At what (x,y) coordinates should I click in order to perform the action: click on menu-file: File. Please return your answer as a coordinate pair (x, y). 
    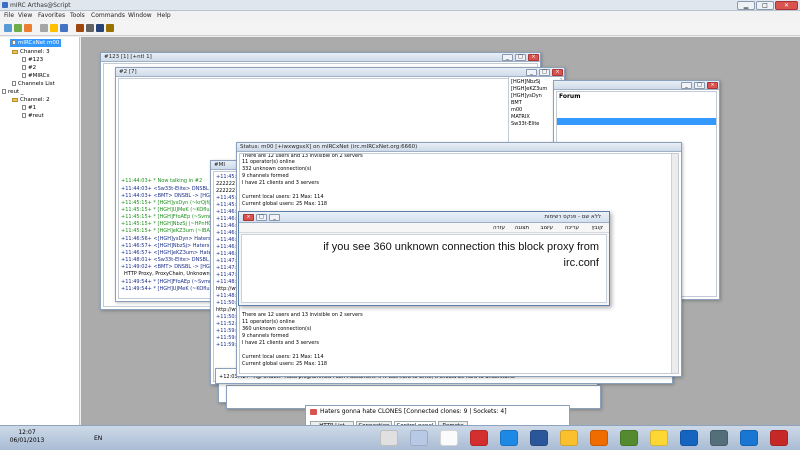
    Looking at the image, I should click on (9, 15).